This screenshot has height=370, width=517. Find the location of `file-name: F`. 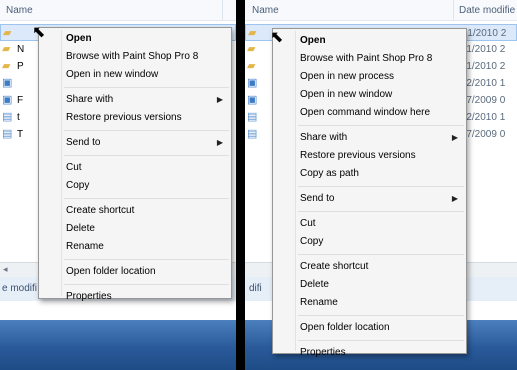

file-name: F is located at coordinates (20, 100).